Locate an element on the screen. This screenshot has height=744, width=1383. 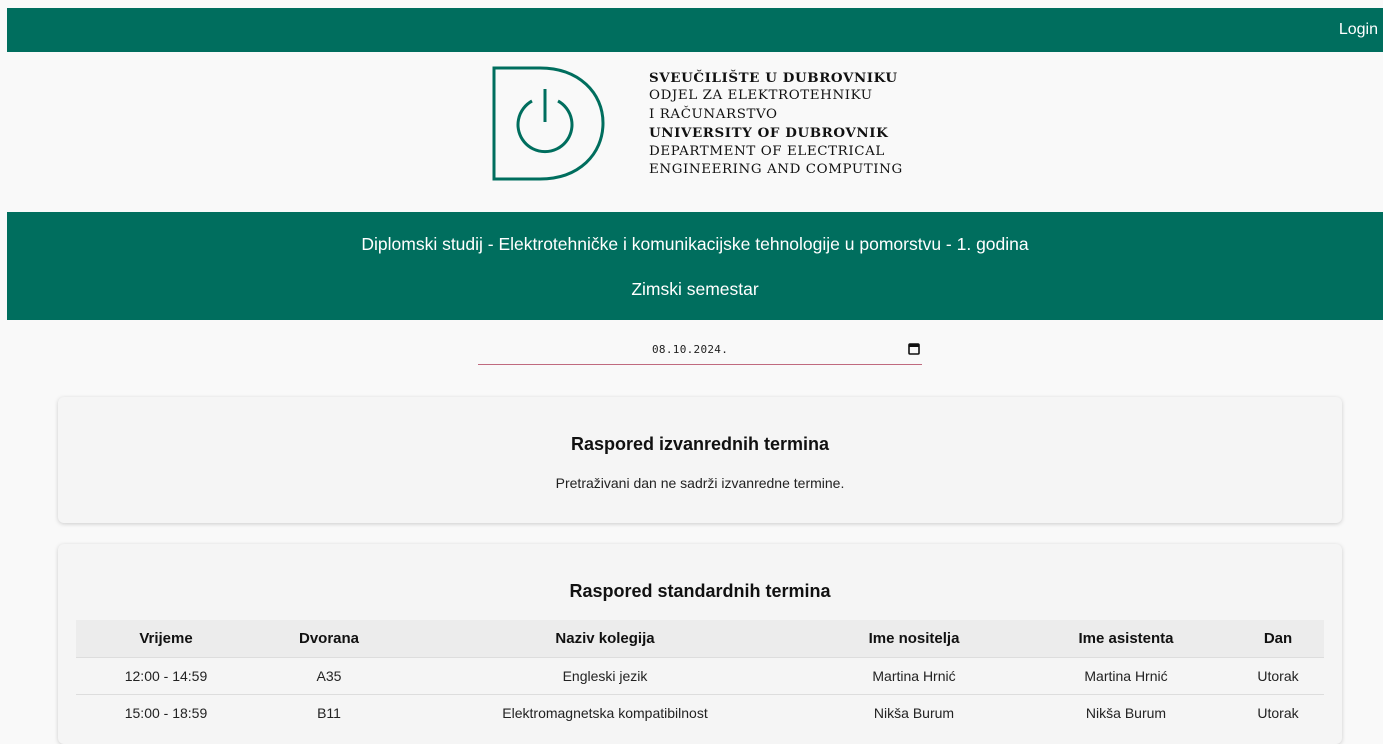
login-link: Login is located at coordinates (1358, 30).